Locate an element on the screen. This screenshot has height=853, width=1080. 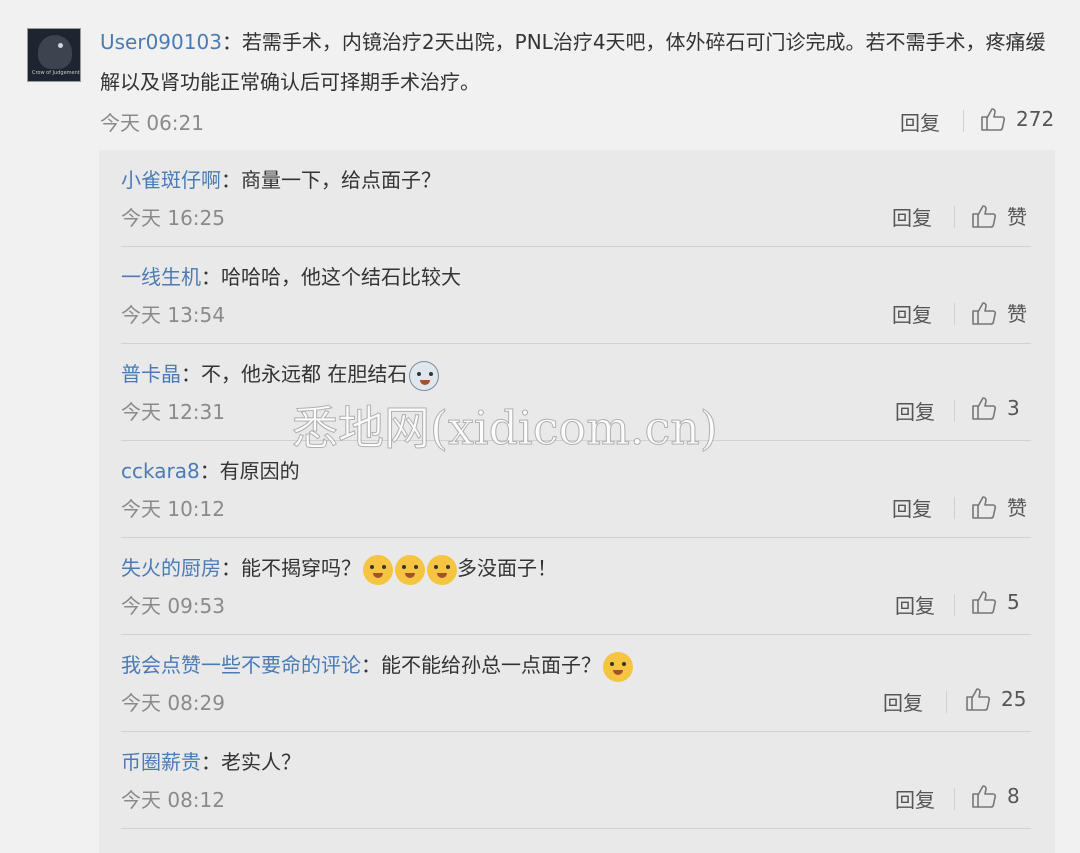
reply-content: 失火的厨房：能不揭穿吗？ 多没面子！ is located at coordinates (339, 568).